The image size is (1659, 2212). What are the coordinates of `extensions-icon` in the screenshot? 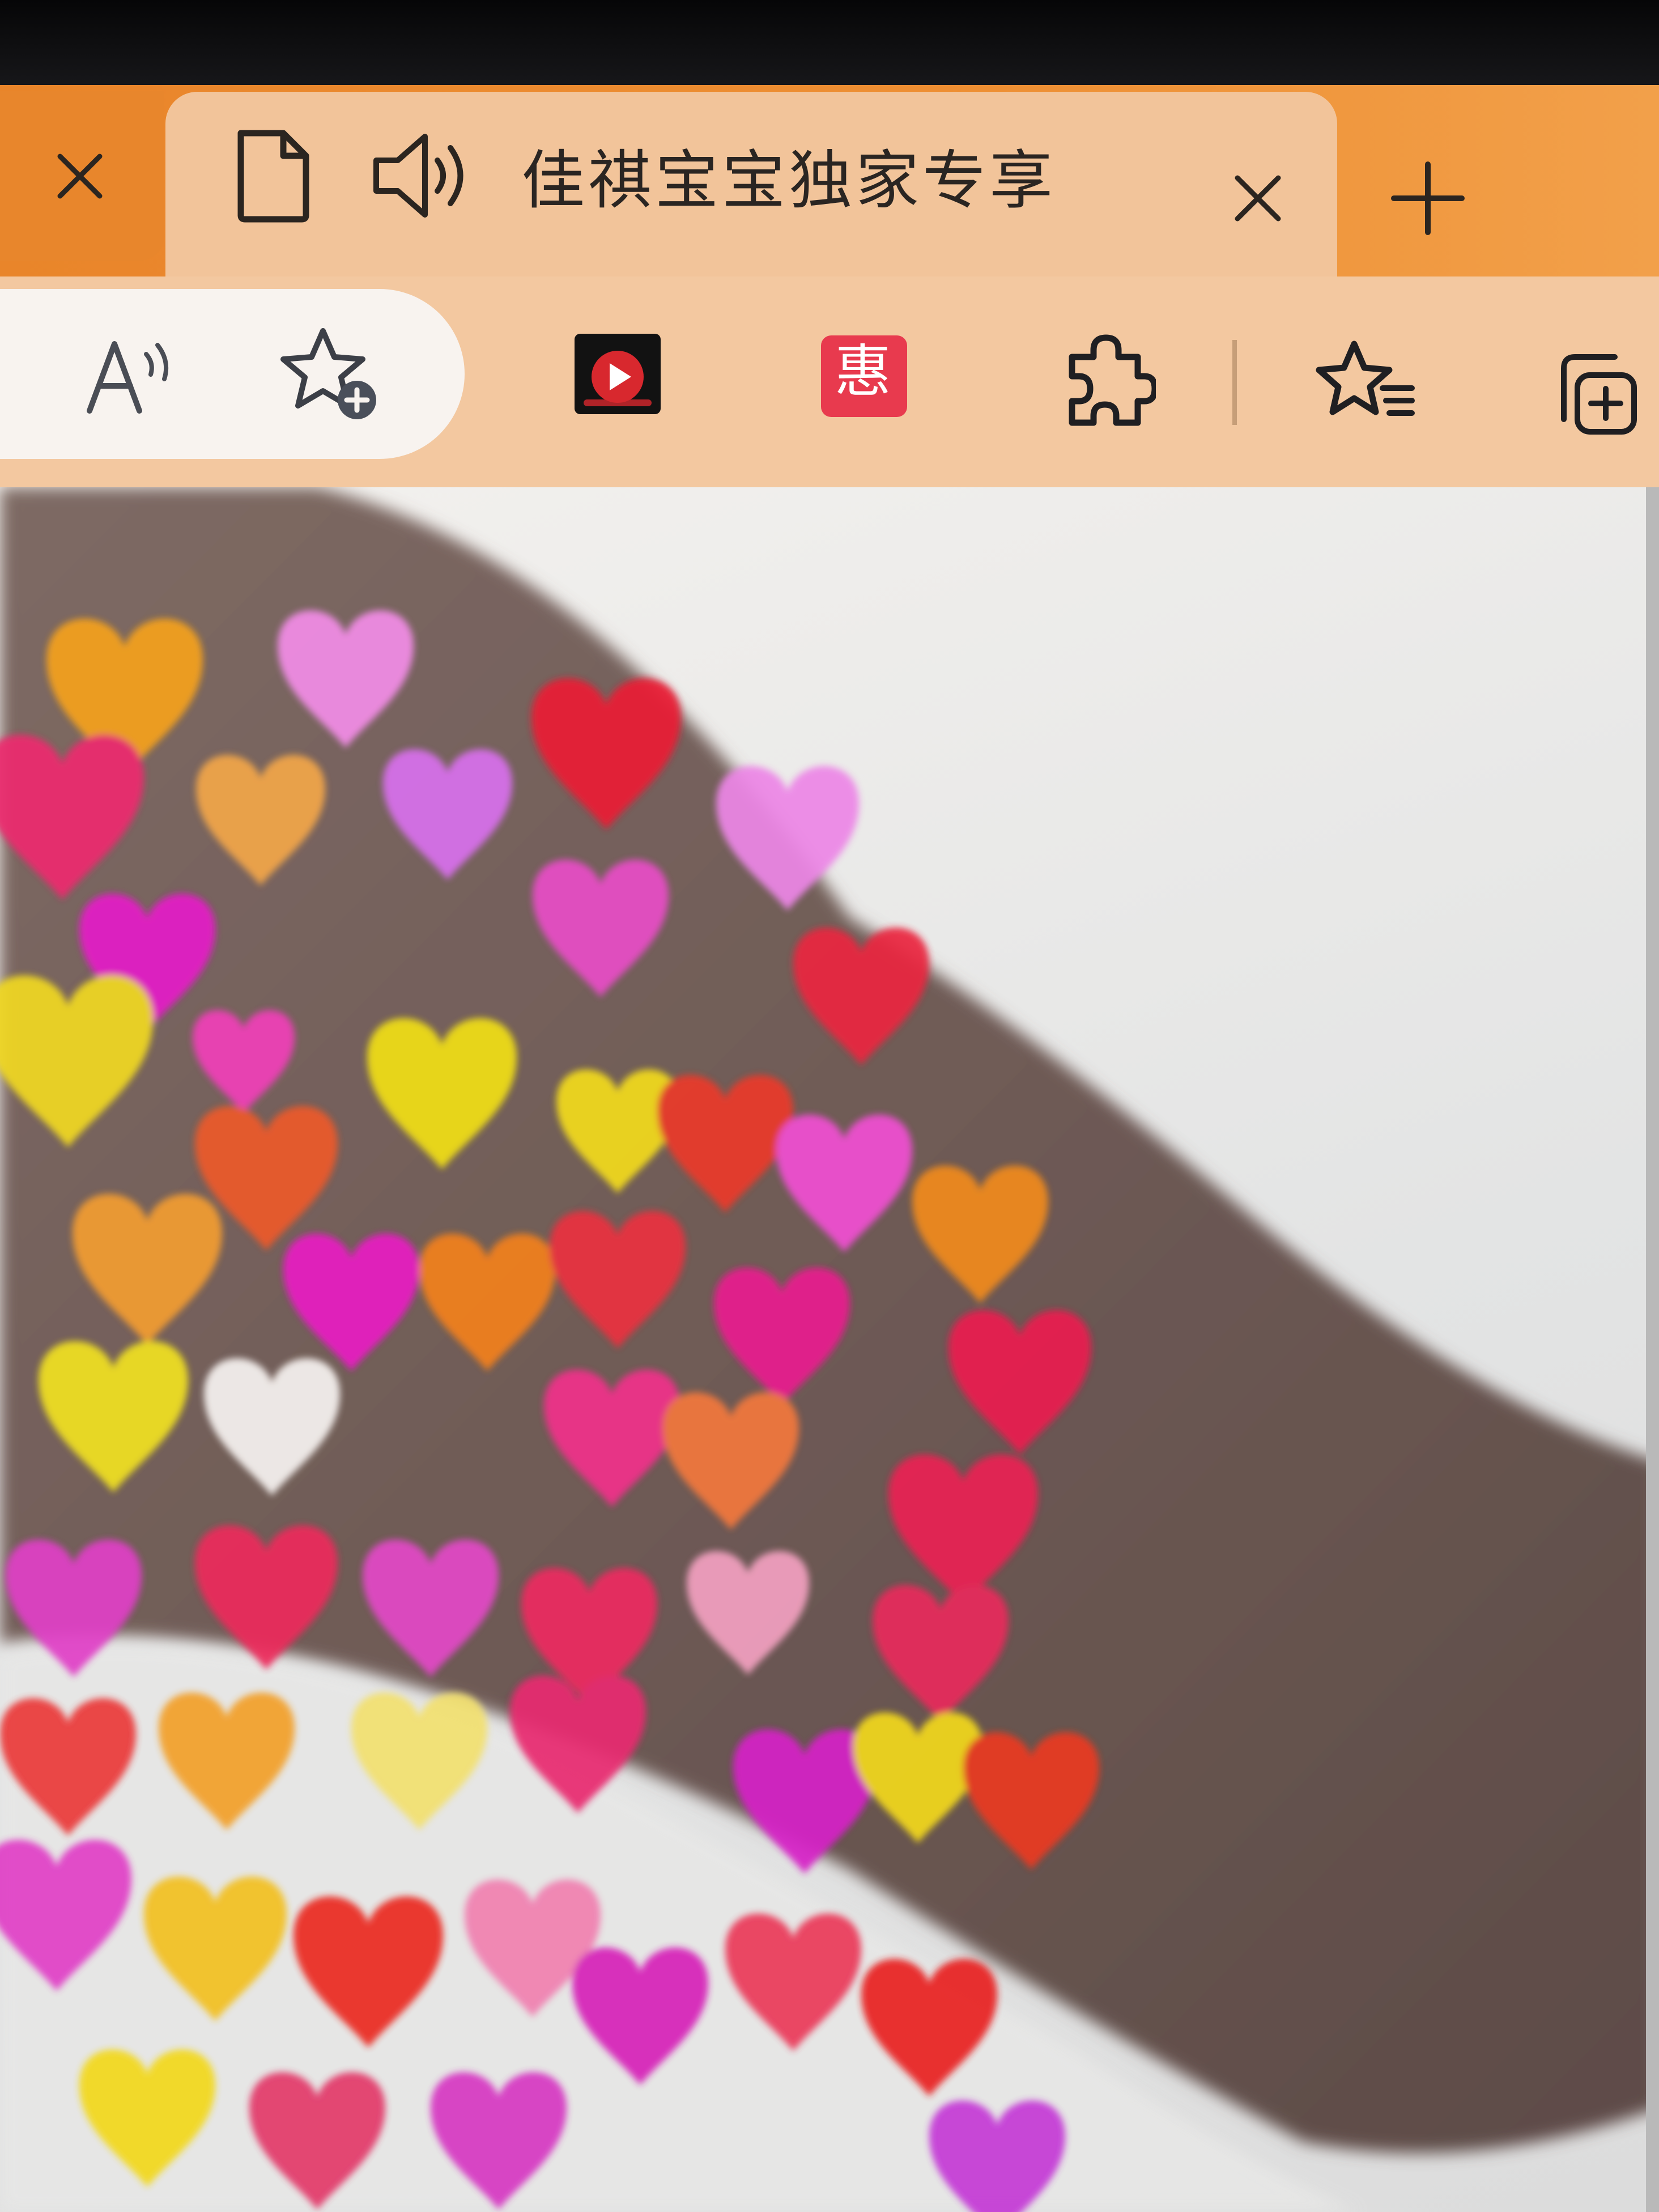 It's located at (1108, 382).